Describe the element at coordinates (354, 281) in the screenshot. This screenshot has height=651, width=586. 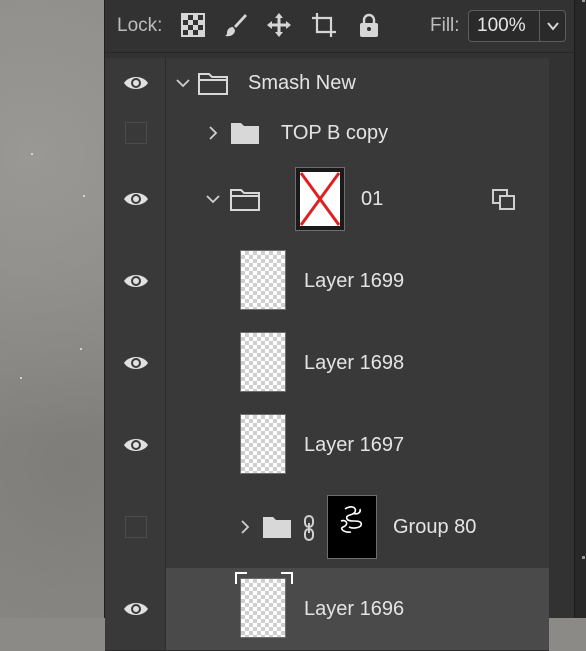
I see `layer-name: Layer 1699` at that location.